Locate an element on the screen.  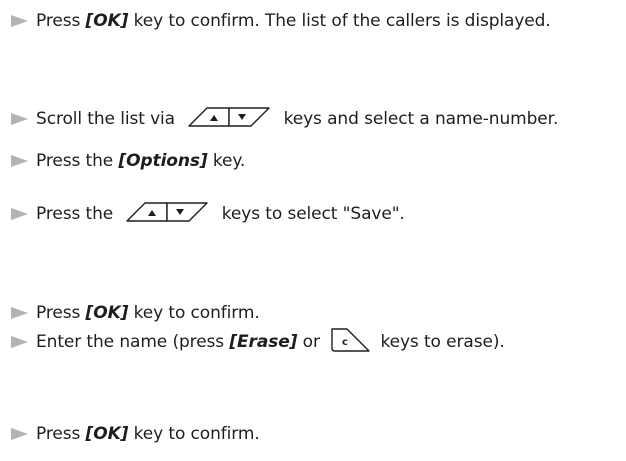
options-key-label: [Options] is located at coordinates (163, 161).